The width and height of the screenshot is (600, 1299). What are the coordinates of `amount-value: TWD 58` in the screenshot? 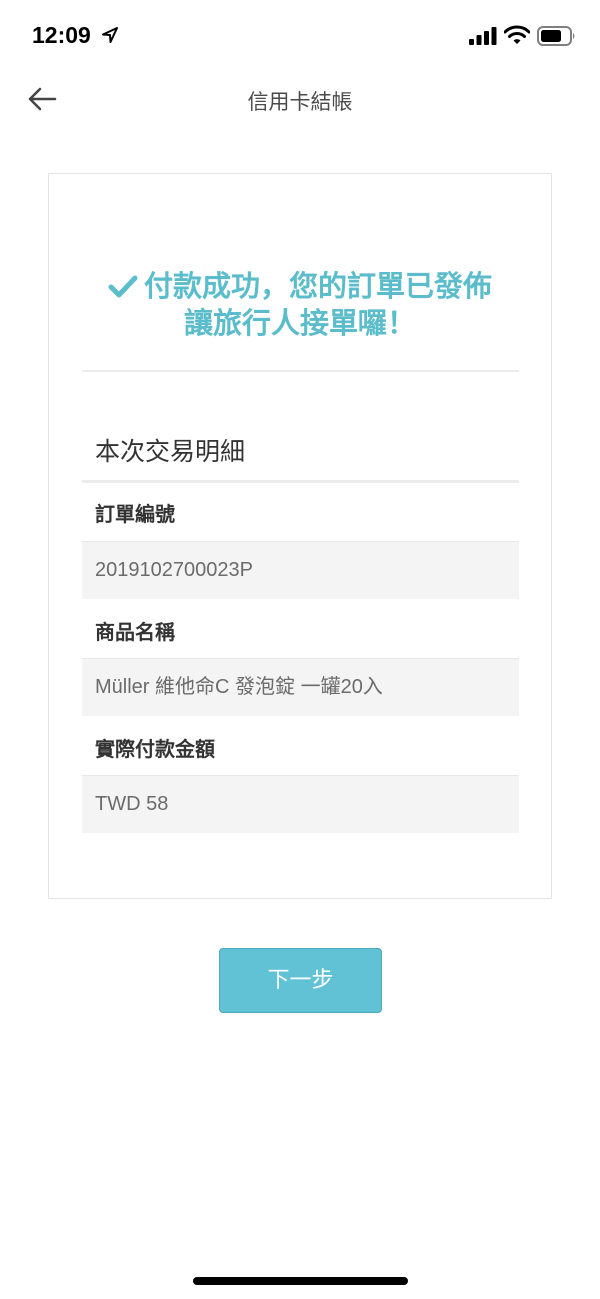 It's located at (300, 804).